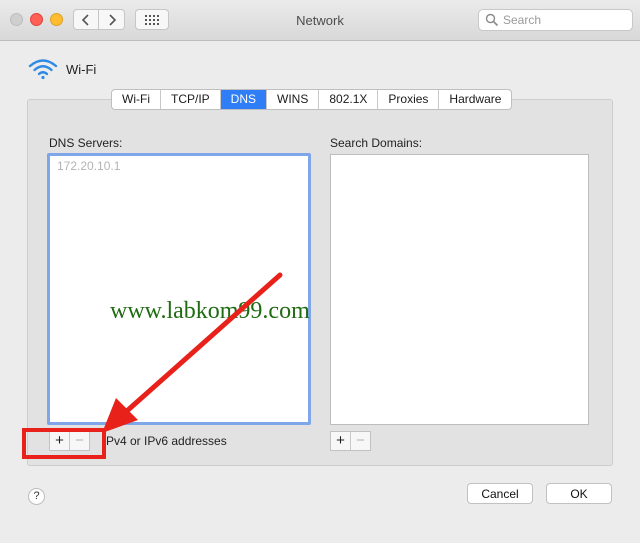 This screenshot has width=640, height=543. Describe the element at coordinates (64, 443) in the screenshot. I see `annotation-highlight-box` at that location.